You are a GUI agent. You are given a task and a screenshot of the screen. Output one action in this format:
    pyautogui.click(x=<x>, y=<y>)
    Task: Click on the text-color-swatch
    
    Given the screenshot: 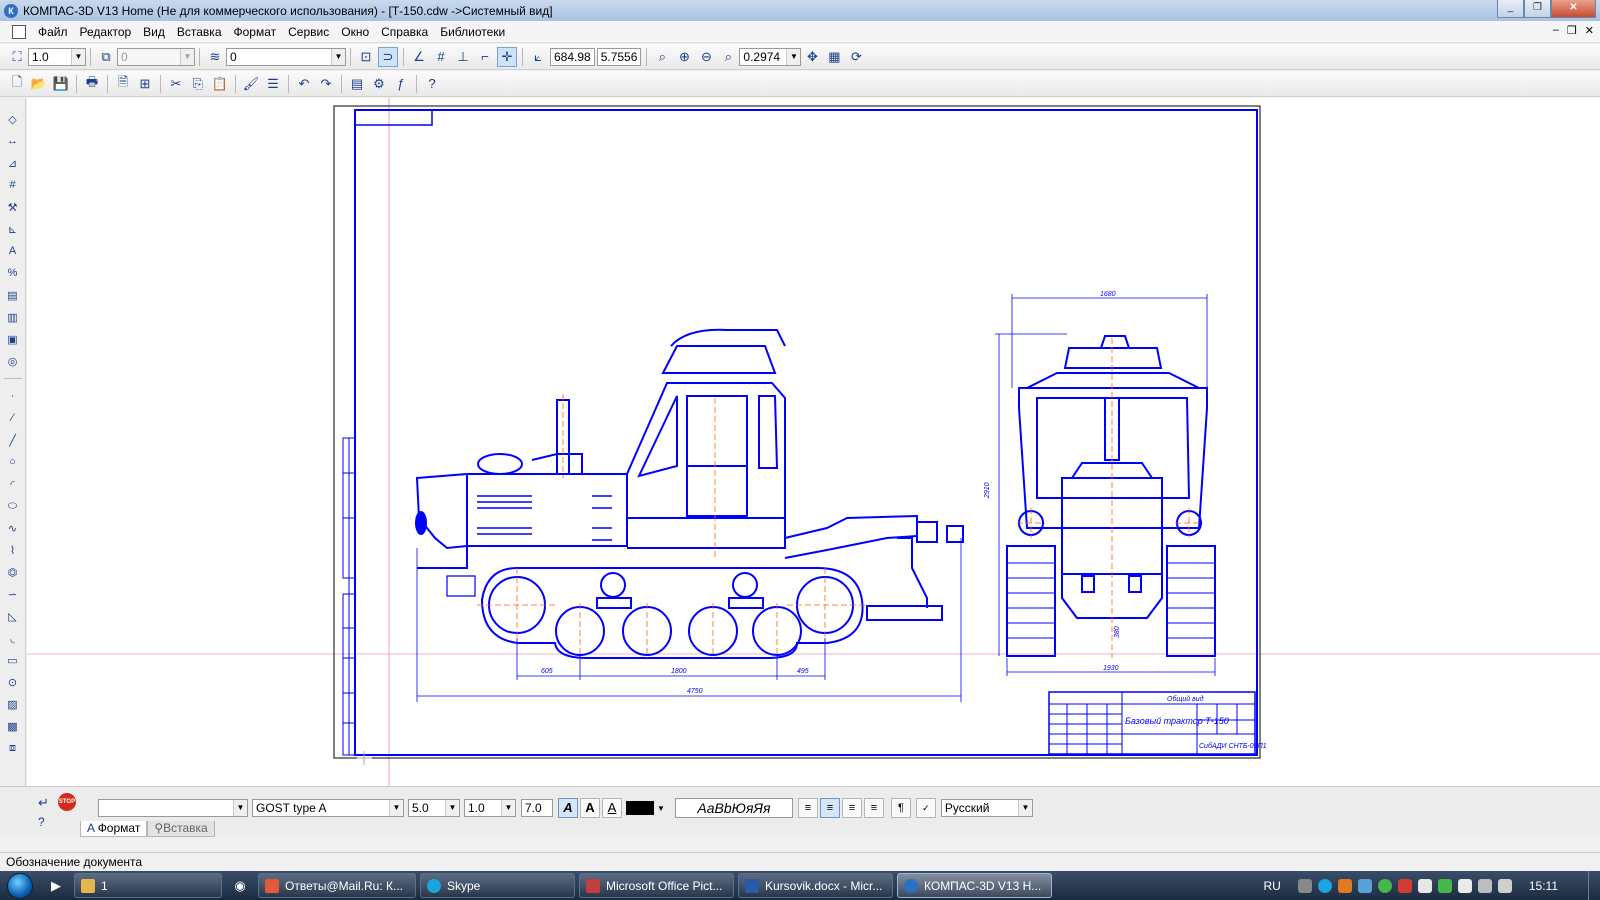 What is the action you would take?
    pyautogui.click(x=640, y=808)
    